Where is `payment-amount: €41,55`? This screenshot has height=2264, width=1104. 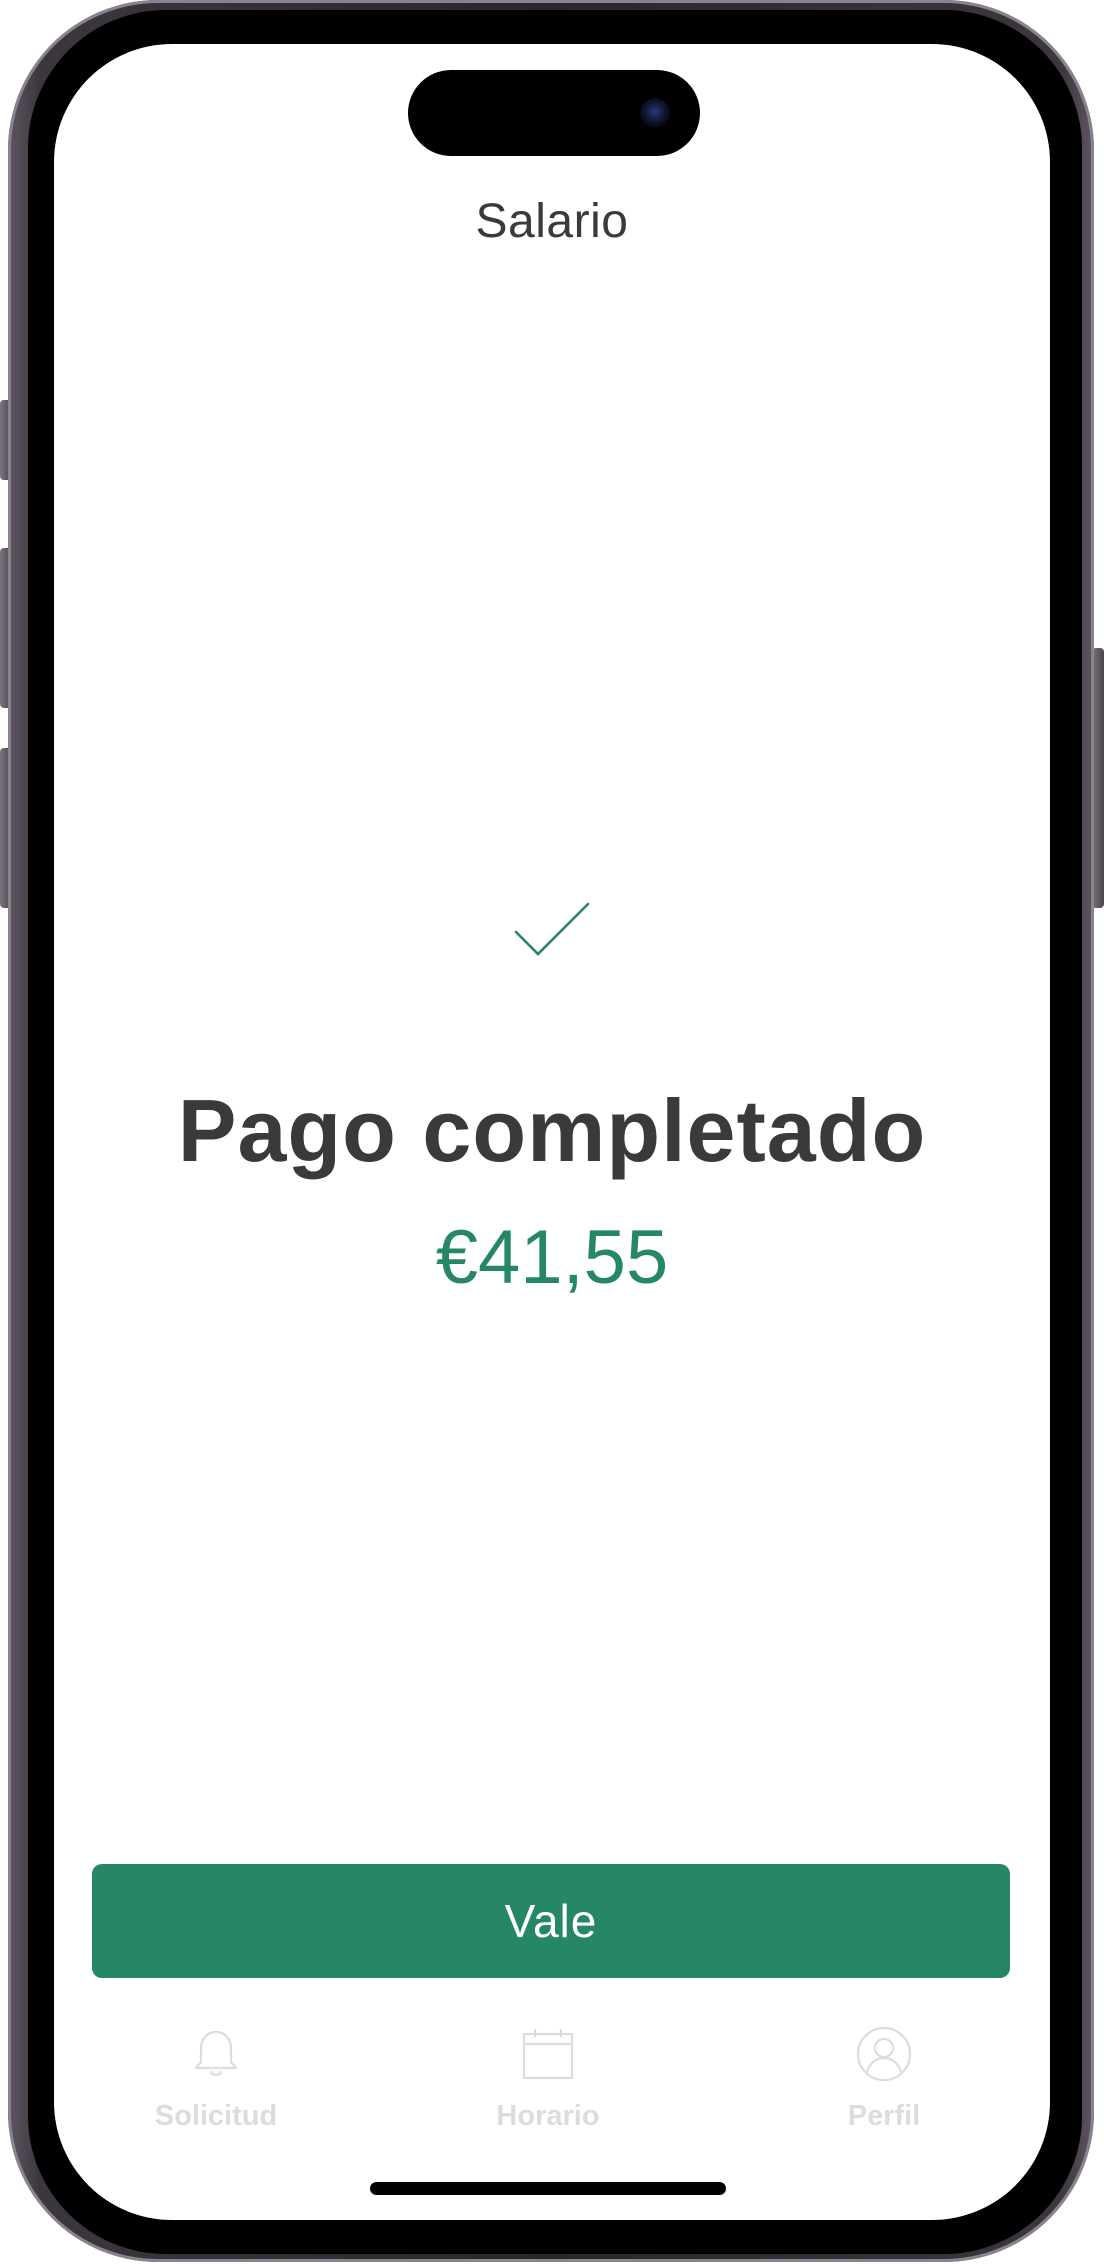 payment-amount: €41,55 is located at coordinates (552, 1257).